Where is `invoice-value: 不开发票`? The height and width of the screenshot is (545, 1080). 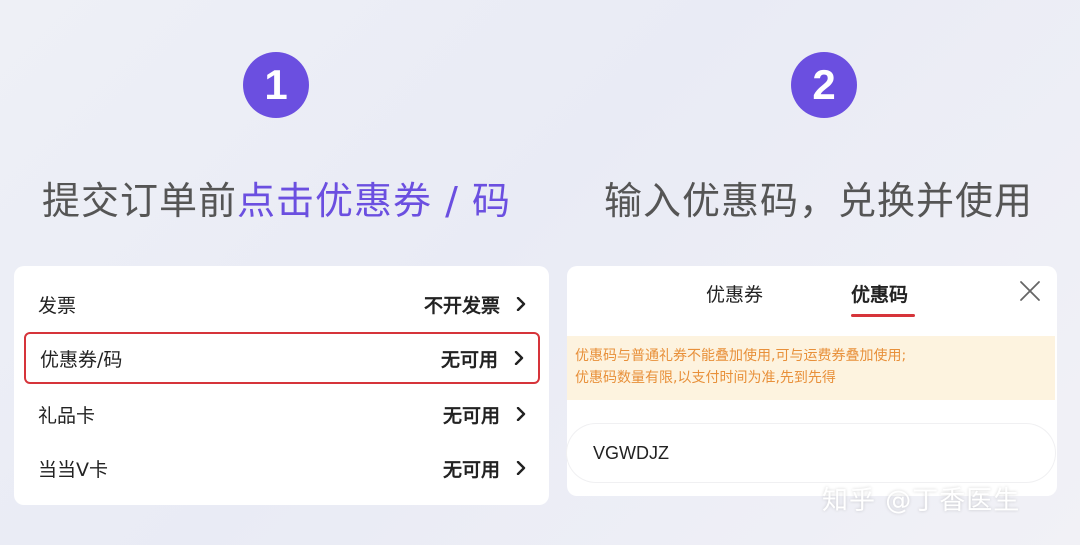 invoice-value: 不开发票 is located at coordinates (461, 305).